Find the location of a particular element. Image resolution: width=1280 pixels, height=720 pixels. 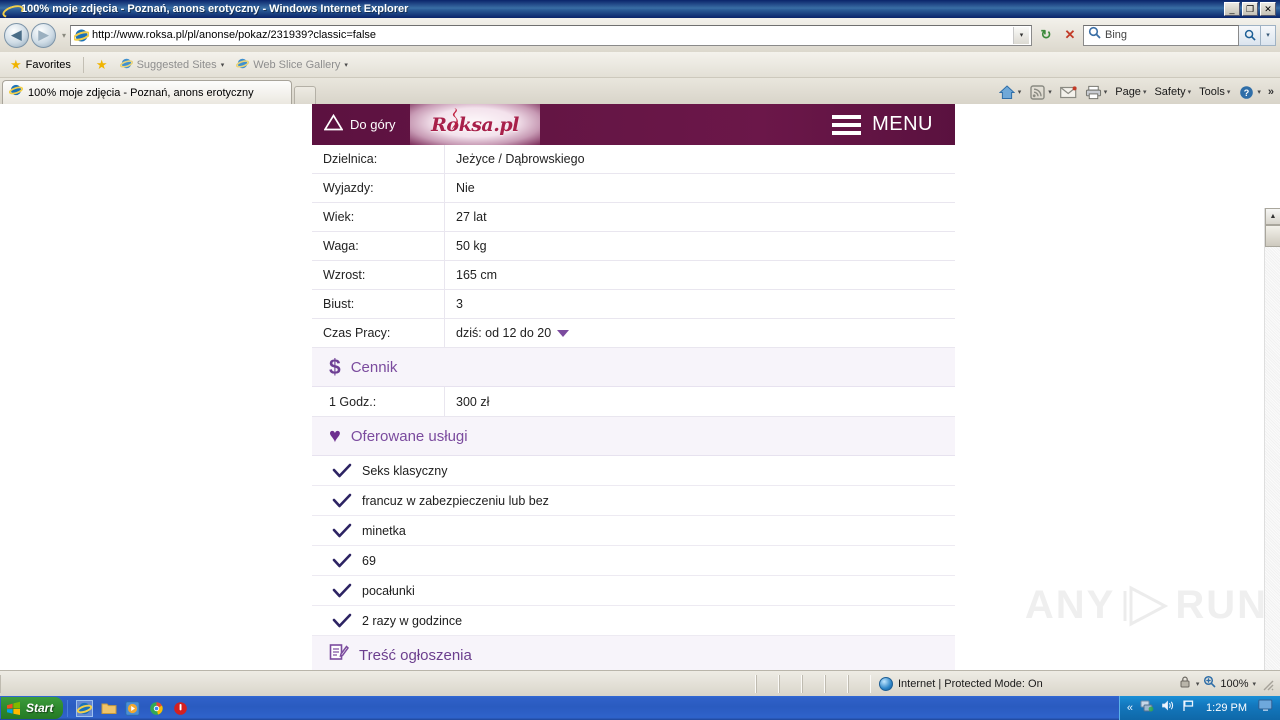

page-menu-label: Page is located at coordinates (1128, 92).